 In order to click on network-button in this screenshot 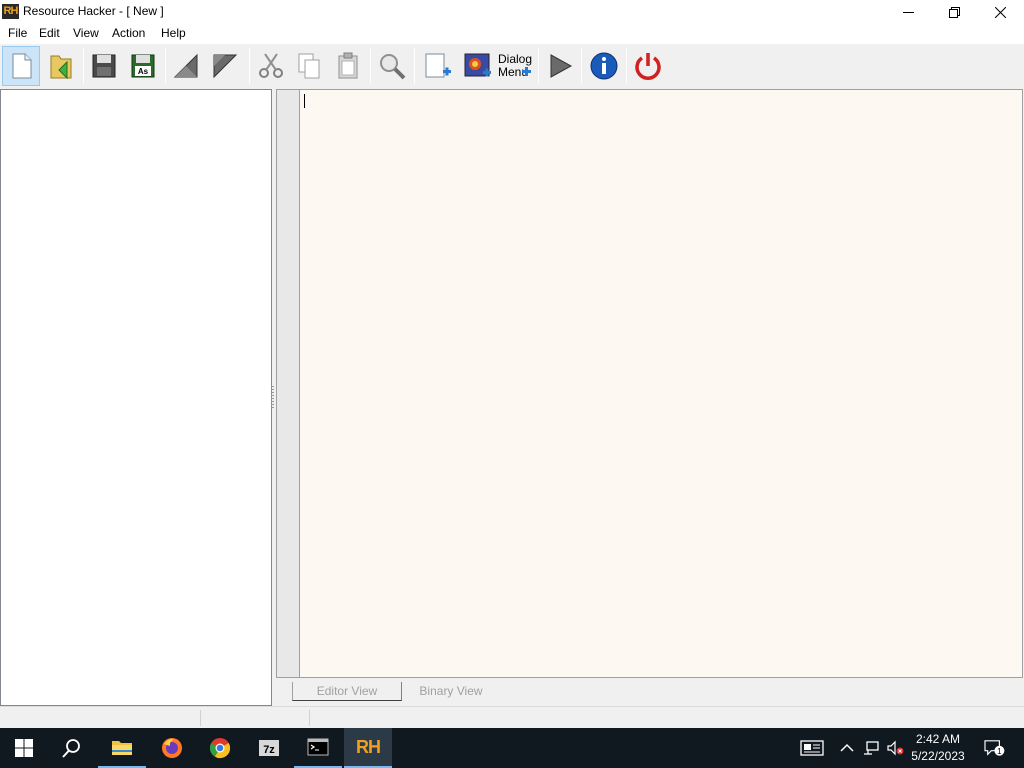, I will do `click(871, 748)`.